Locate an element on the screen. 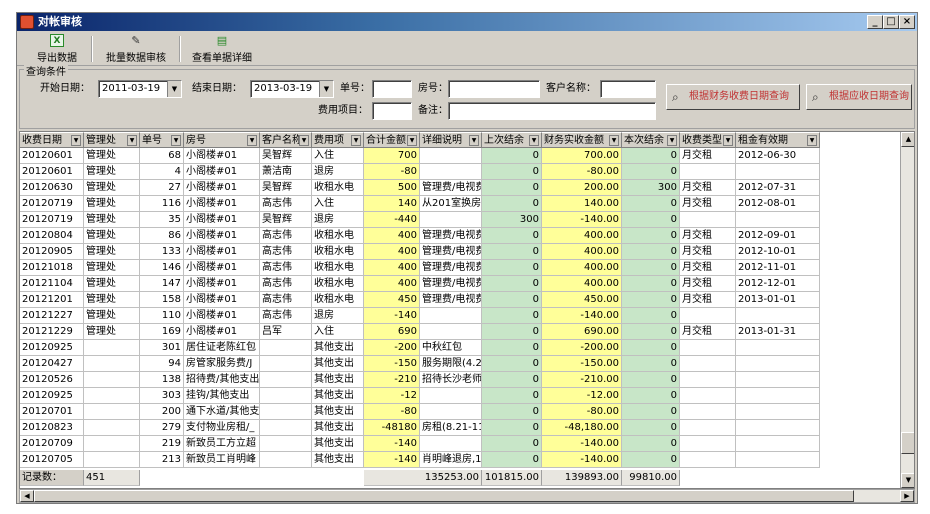 The width and height of the screenshot is (930, 514). remark-input is located at coordinates (552, 111).